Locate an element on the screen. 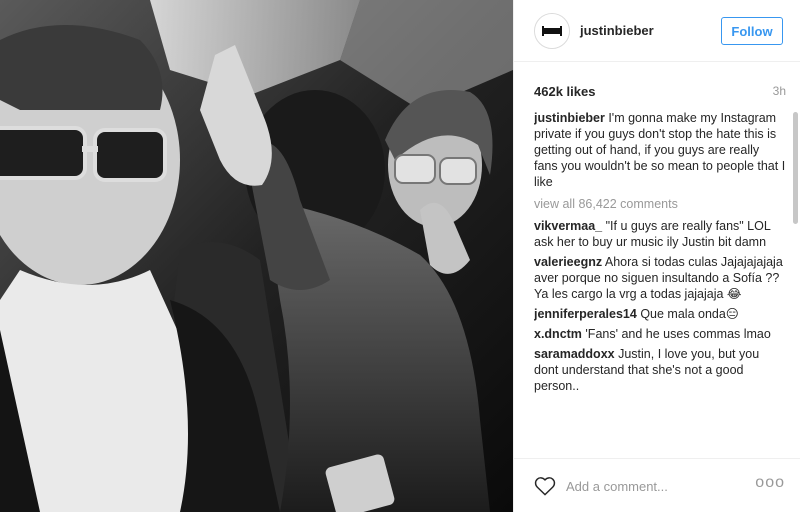  brand-logo-icon is located at coordinates (552, 31).